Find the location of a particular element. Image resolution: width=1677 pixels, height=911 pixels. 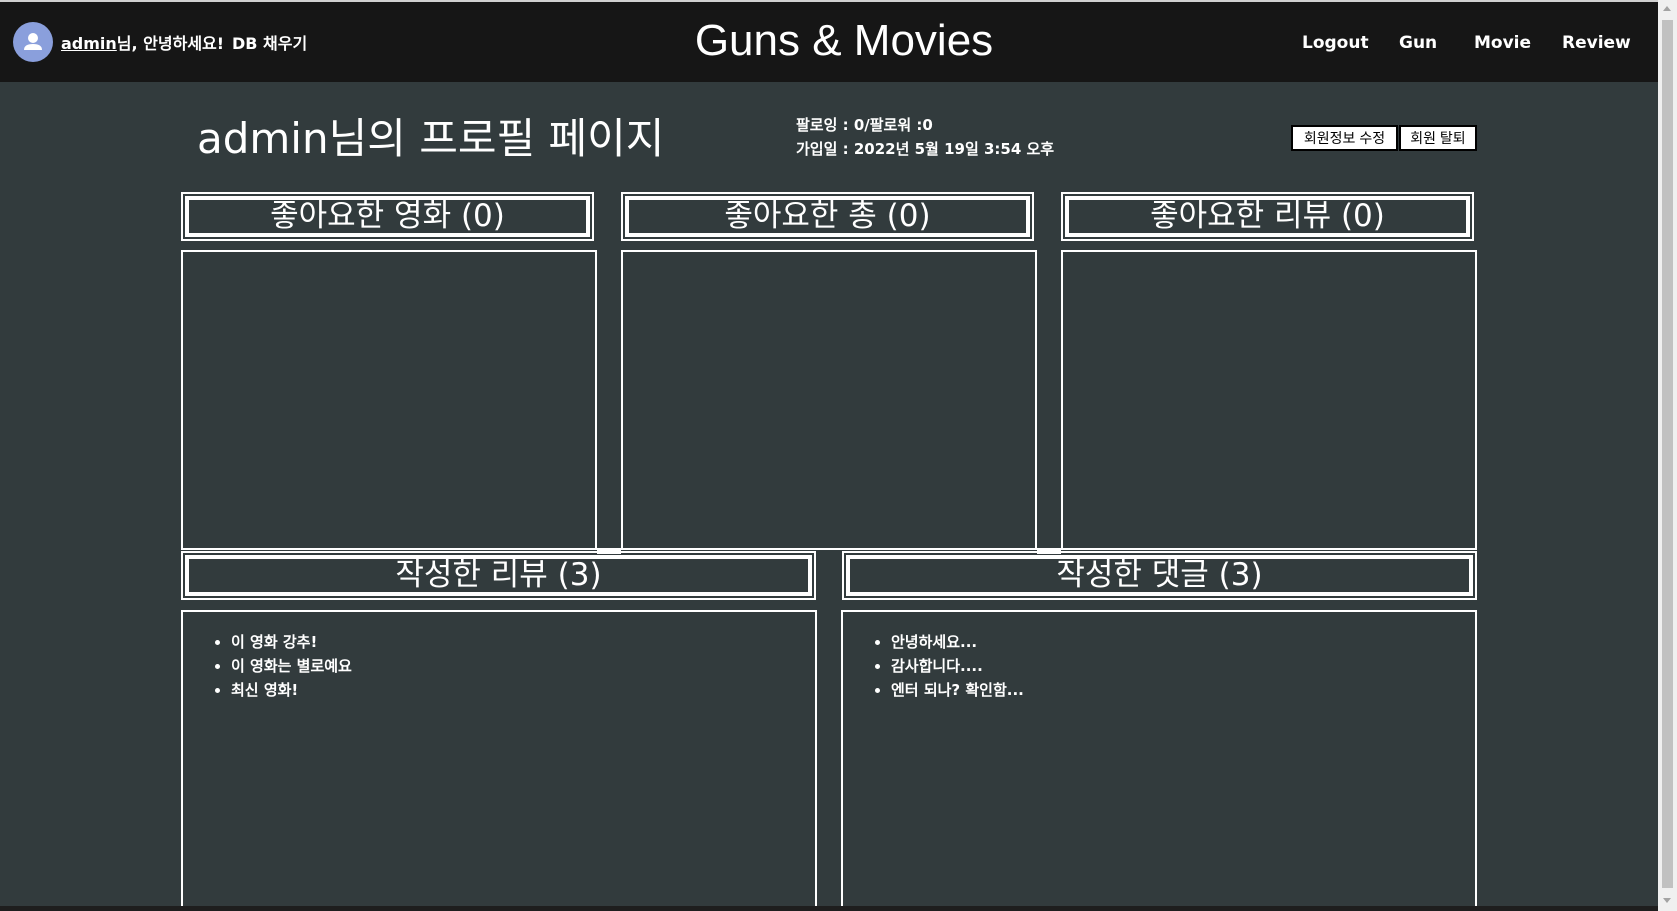

delete-account-button: 회원 탈퇴 is located at coordinates (1438, 138).